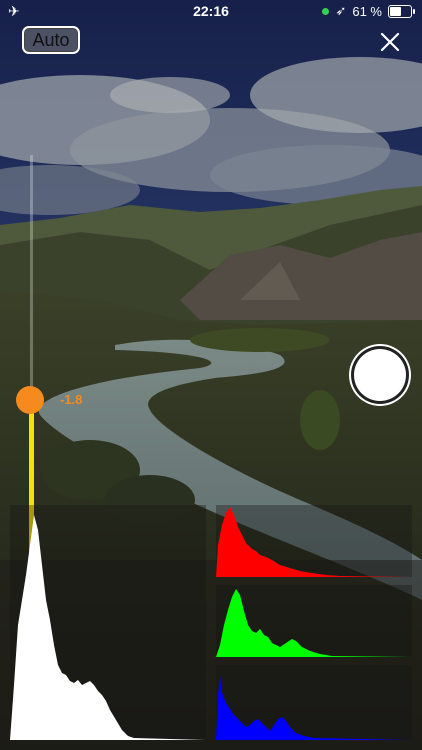 The image size is (422, 750). What do you see at coordinates (314, 623) in the screenshot?
I see `green-histogram` at bounding box center [314, 623].